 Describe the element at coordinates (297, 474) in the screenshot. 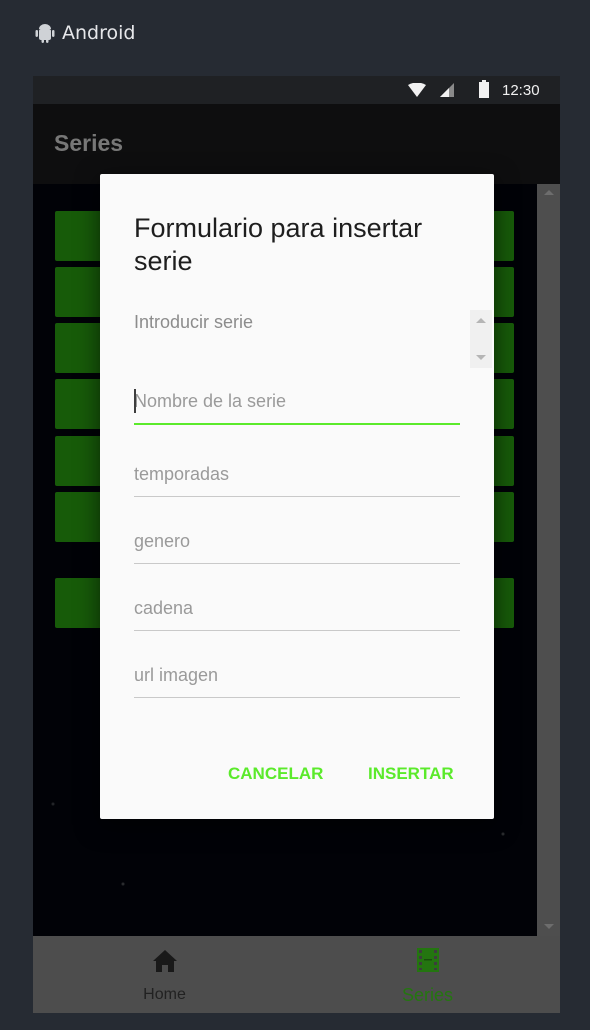

I see `seasons-input` at that location.